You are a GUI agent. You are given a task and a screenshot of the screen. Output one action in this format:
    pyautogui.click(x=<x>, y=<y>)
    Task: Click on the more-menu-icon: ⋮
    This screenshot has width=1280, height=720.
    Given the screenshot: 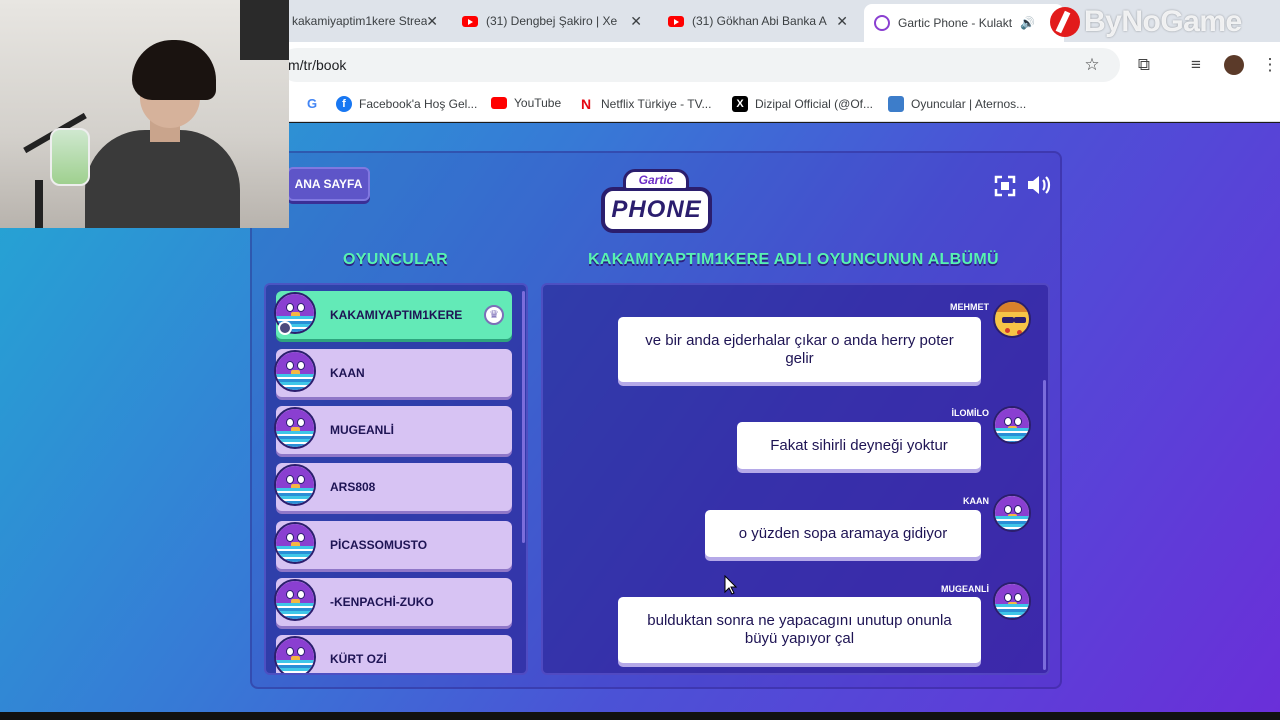 What is the action you would take?
    pyautogui.click(x=1270, y=65)
    